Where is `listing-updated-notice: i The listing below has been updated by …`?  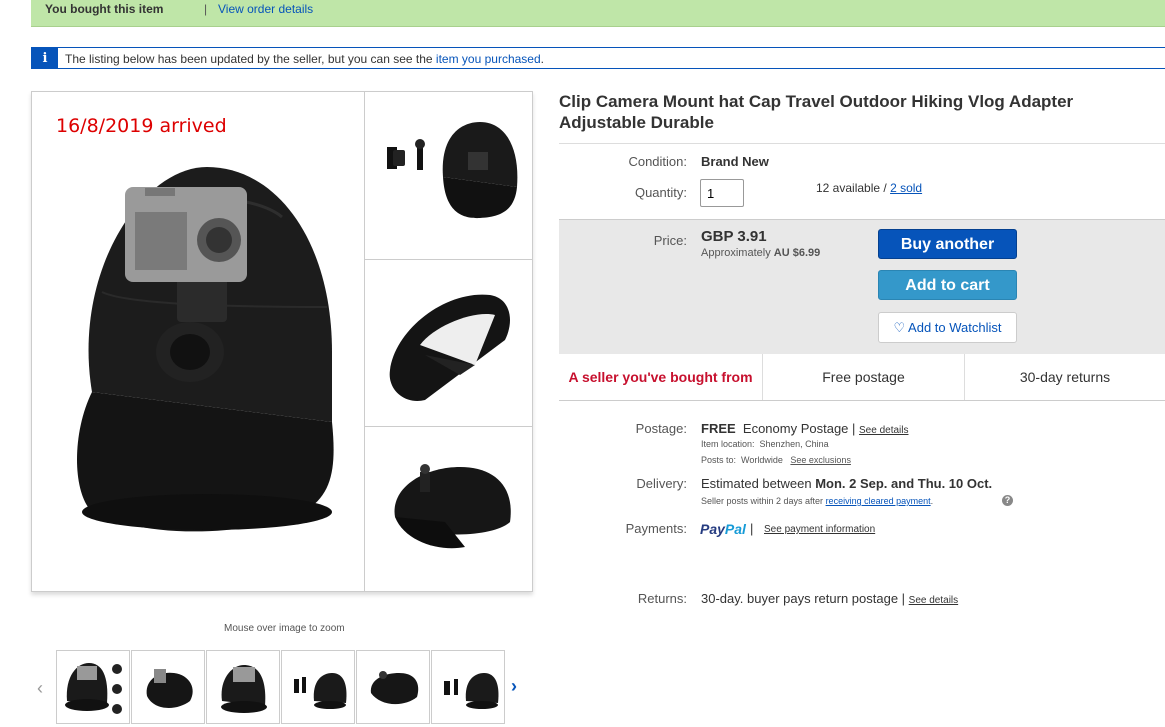 listing-updated-notice: i The listing below has been updated by … is located at coordinates (598, 58).